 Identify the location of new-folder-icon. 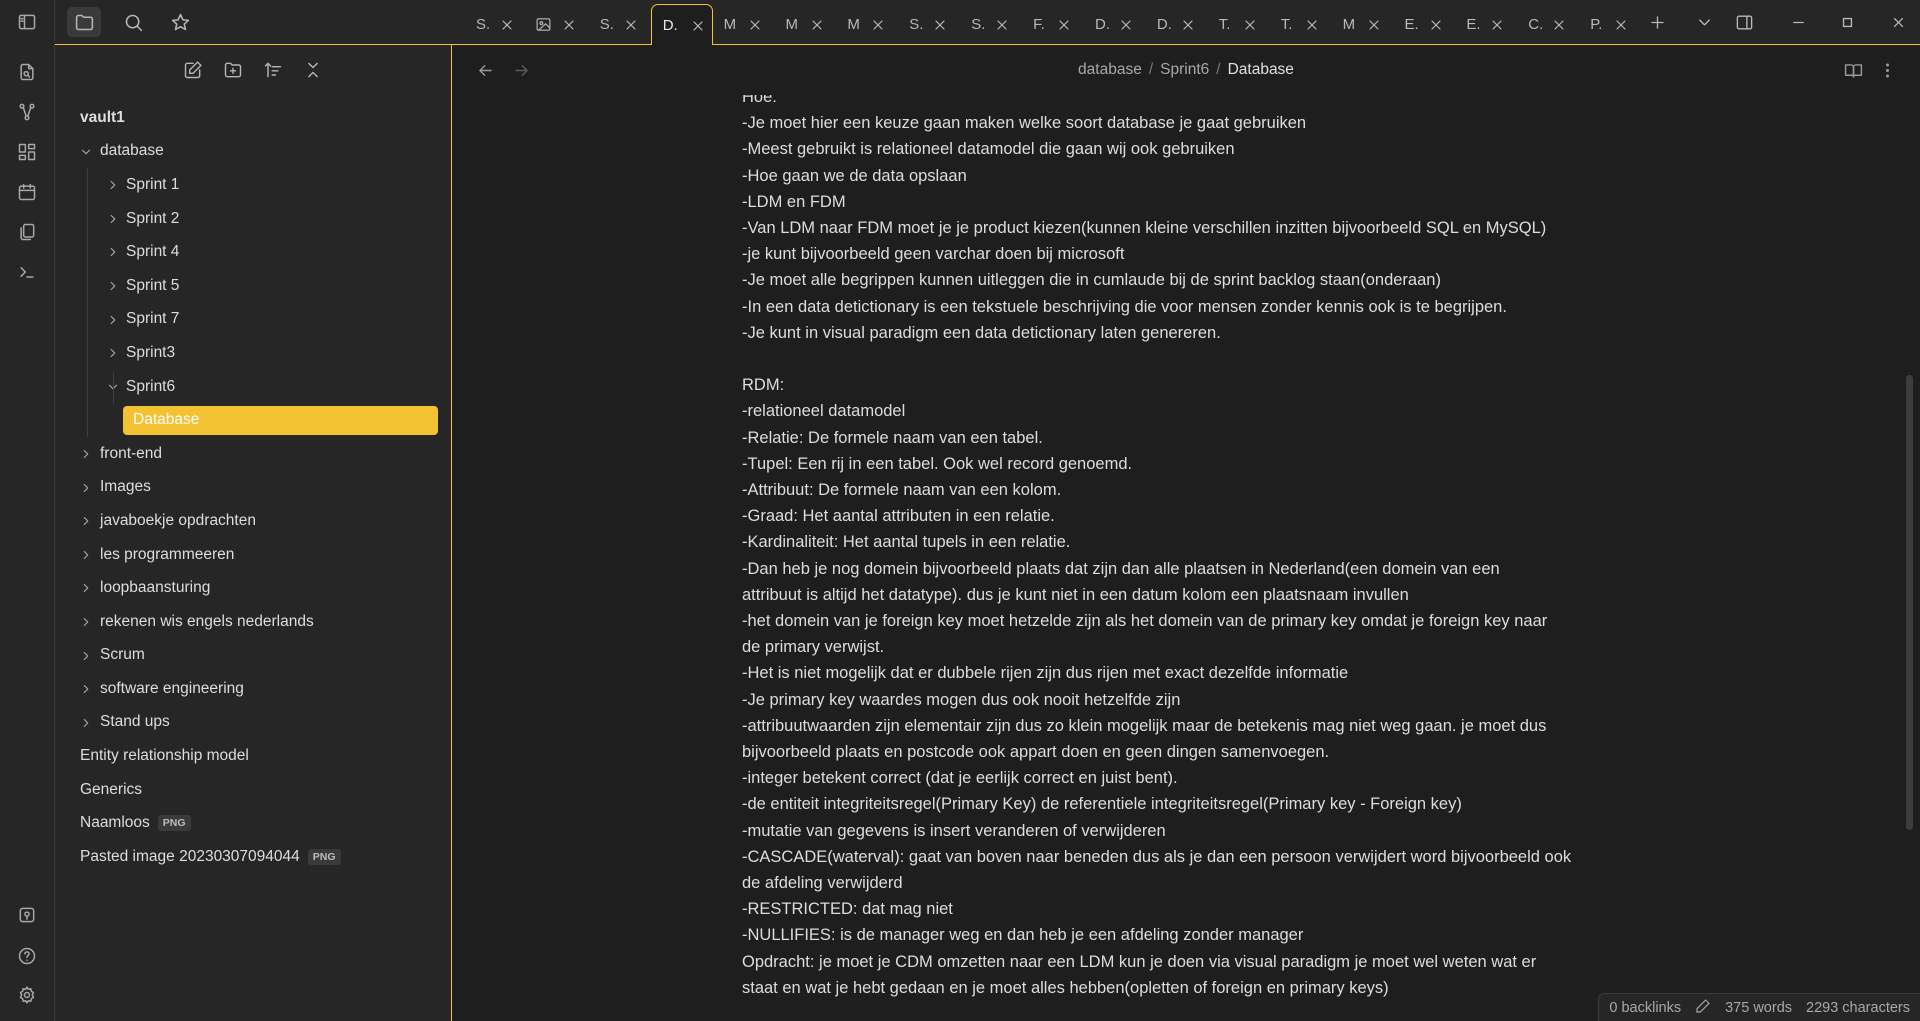
(233, 70).